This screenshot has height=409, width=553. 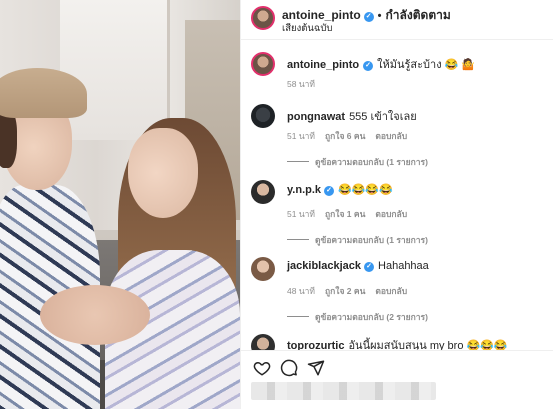 I want to click on post-header: antoine_pinto ✓ • กำลังติดตาม เสียงต้นฉบับ, so click(x=397, y=20).